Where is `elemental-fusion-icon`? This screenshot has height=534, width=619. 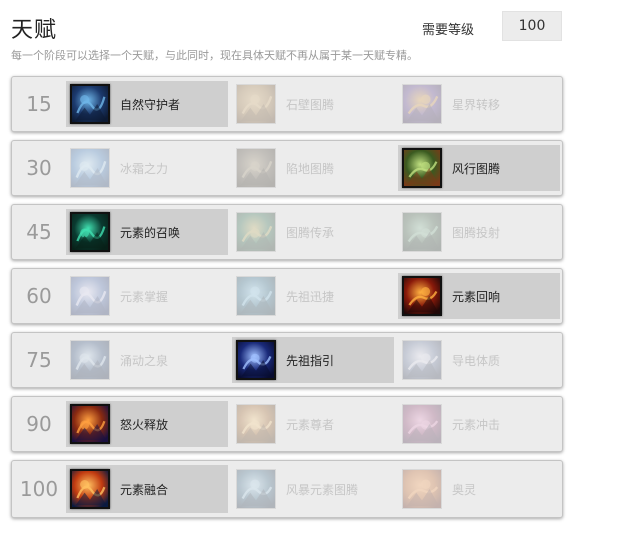
elemental-fusion-icon is located at coordinates (90, 489).